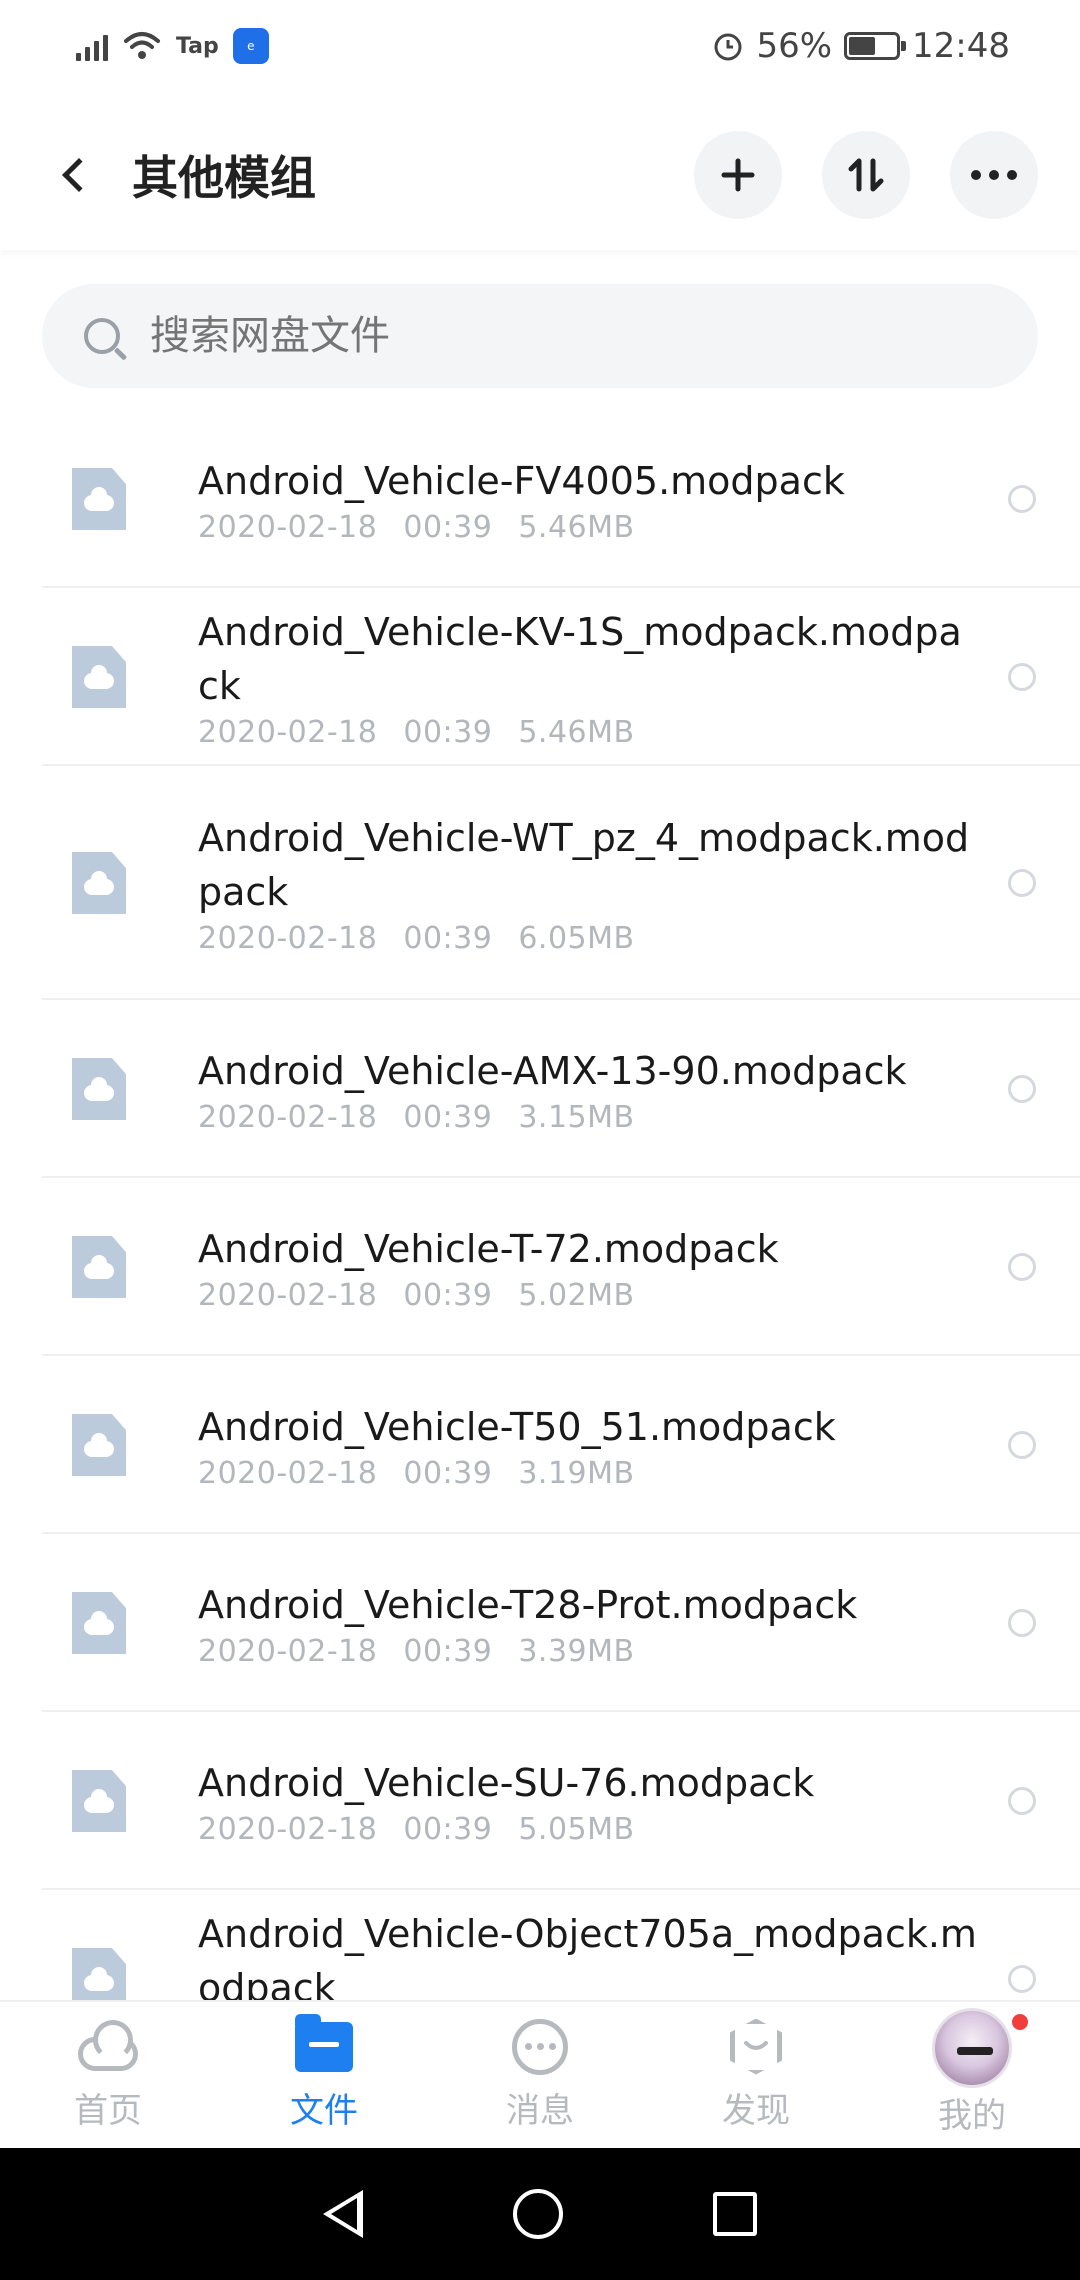 The image size is (1080, 2280). Describe the element at coordinates (728, 47) in the screenshot. I see `alarm-icon` at that location.